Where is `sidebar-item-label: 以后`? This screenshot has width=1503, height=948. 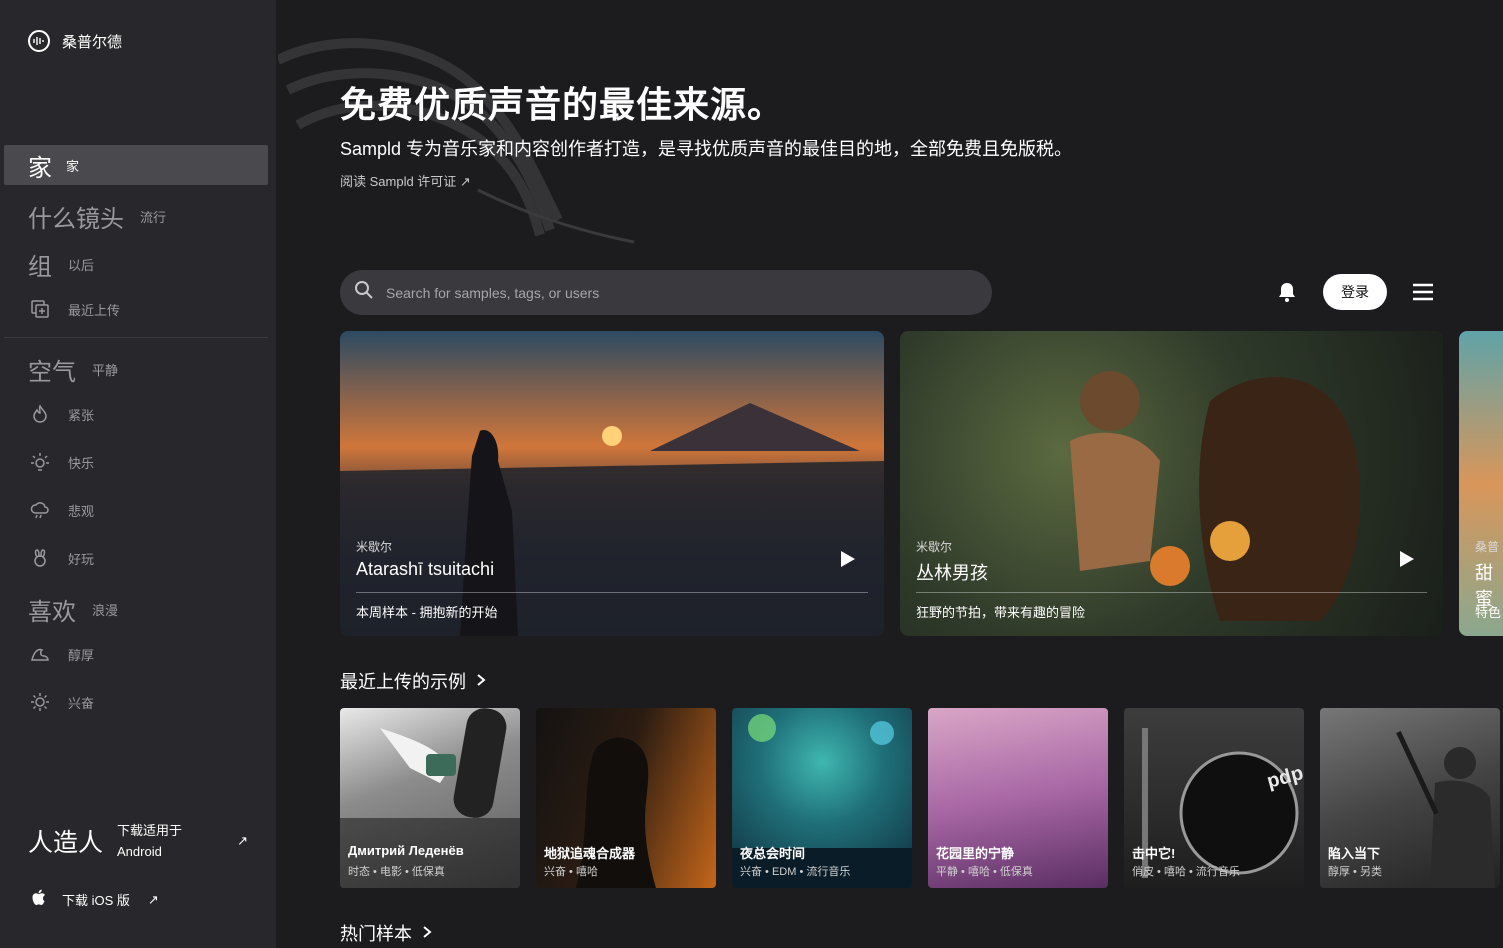
sidebar-item-label: 以后 is located at coordinates (81, 265).